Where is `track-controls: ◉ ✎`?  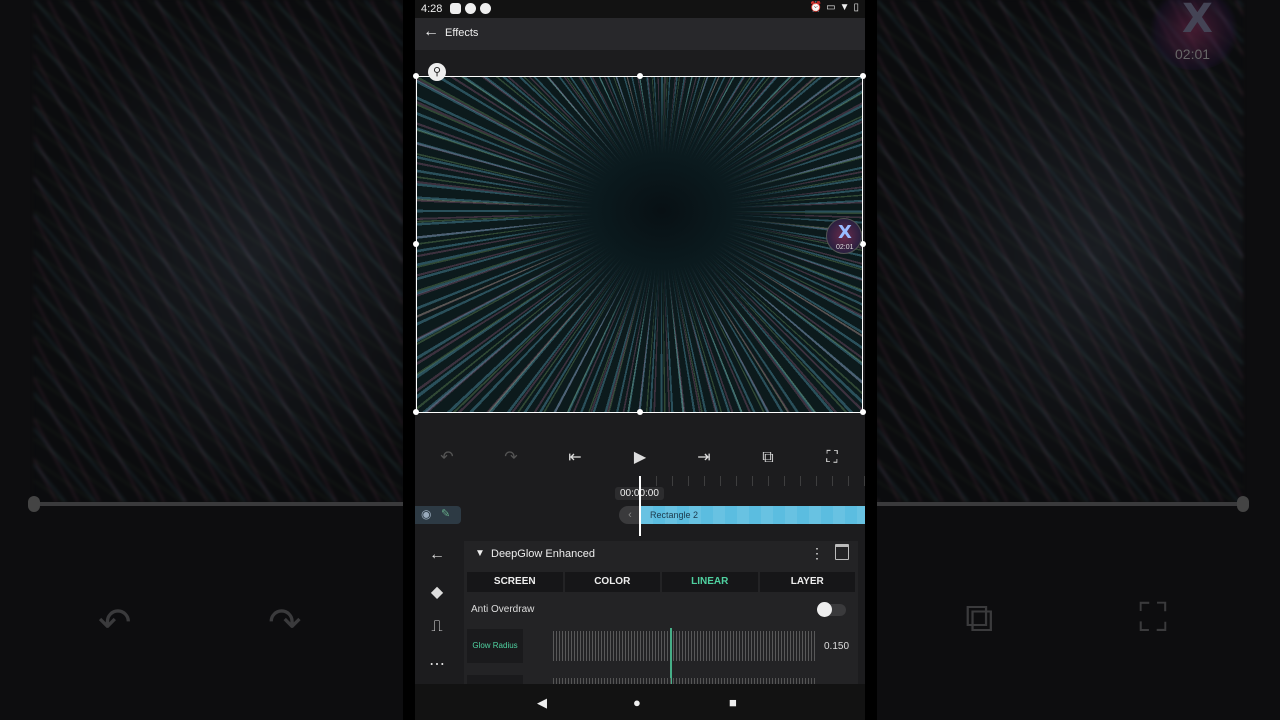
track-controls: ◉ ✎ is located at coordinates (438, 515).